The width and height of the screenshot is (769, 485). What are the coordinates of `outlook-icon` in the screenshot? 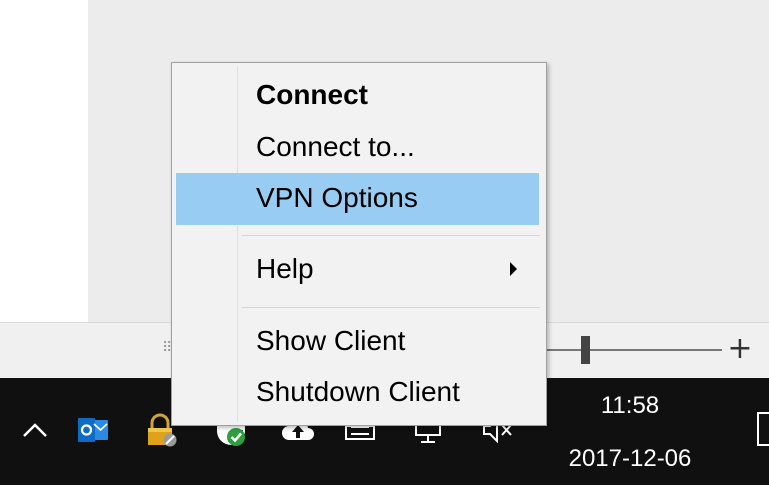 It's located at (93, 430).